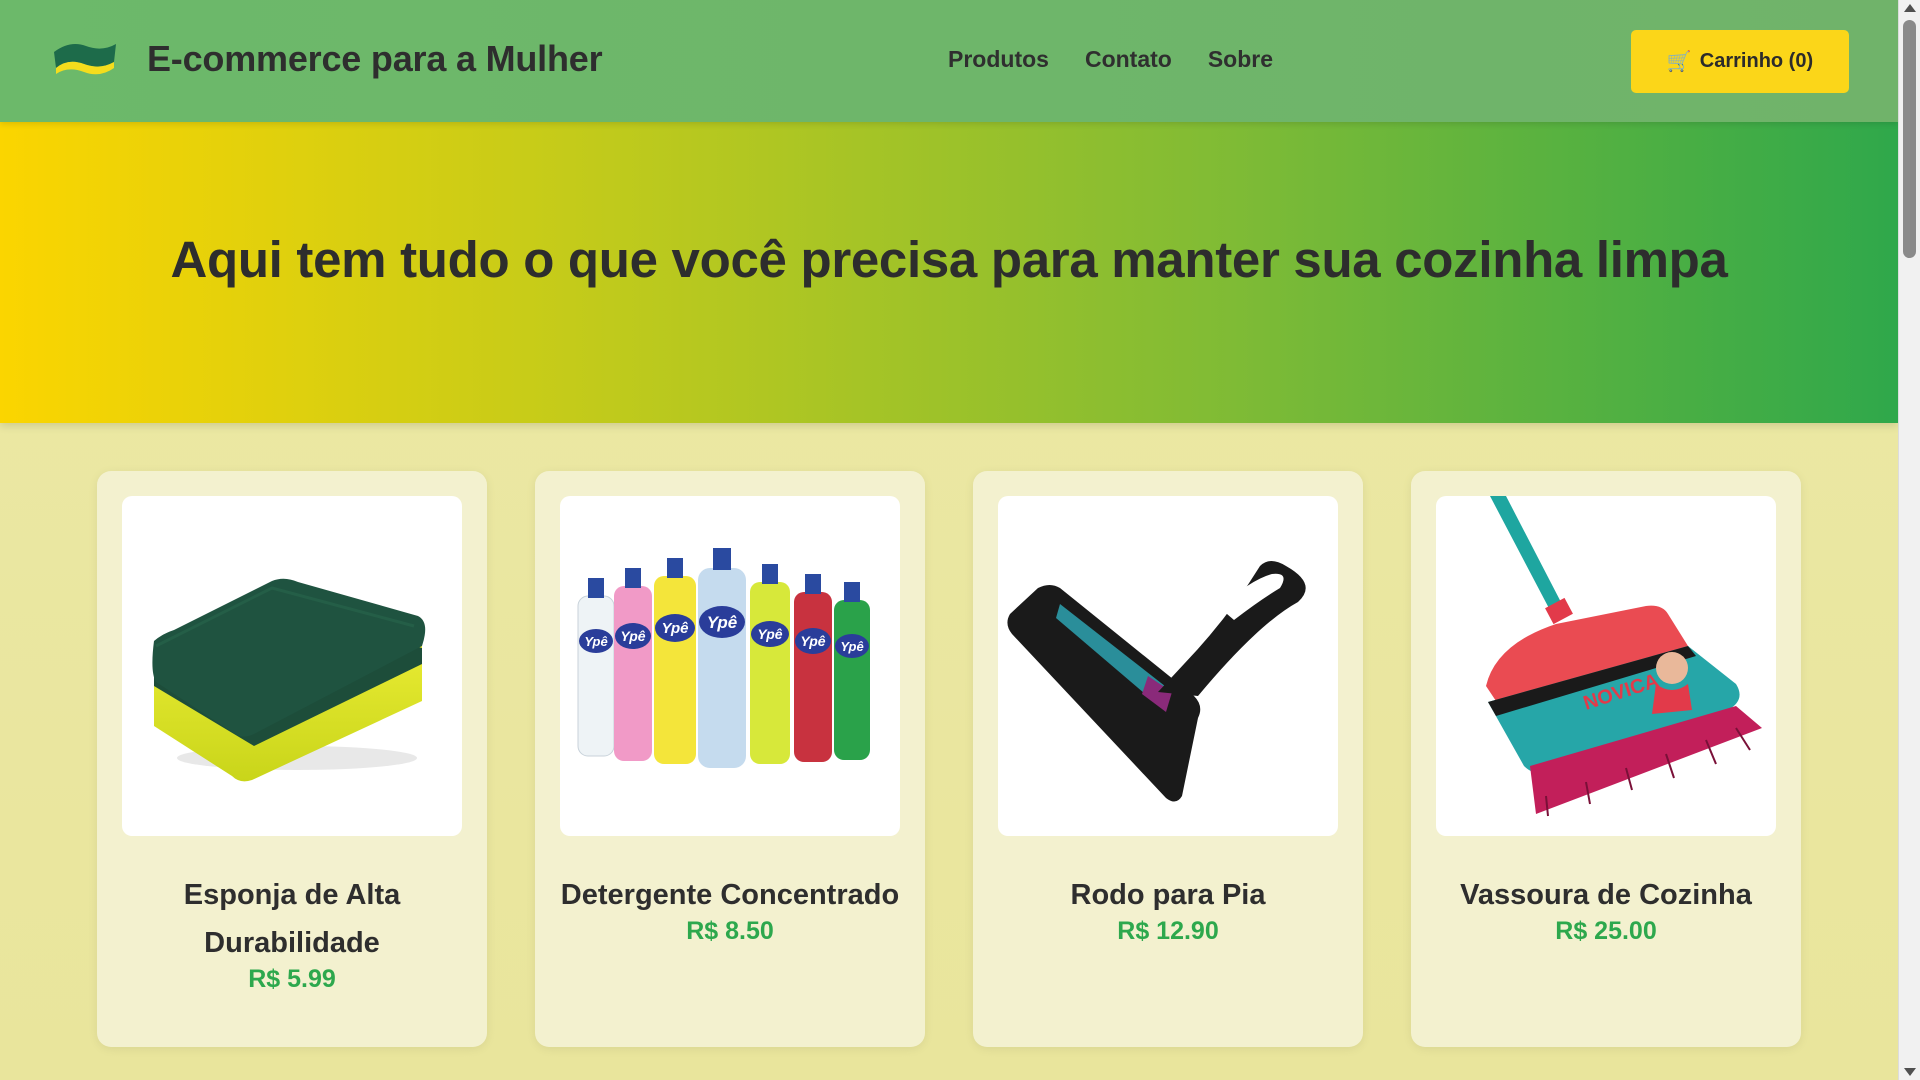 The height and width of the screenshot is (1080, 1920). I want to click on detergent-bottles-image: Ypê Ypê Ypê Ypê Ypê Ypê Ypê, so click(723, 658).